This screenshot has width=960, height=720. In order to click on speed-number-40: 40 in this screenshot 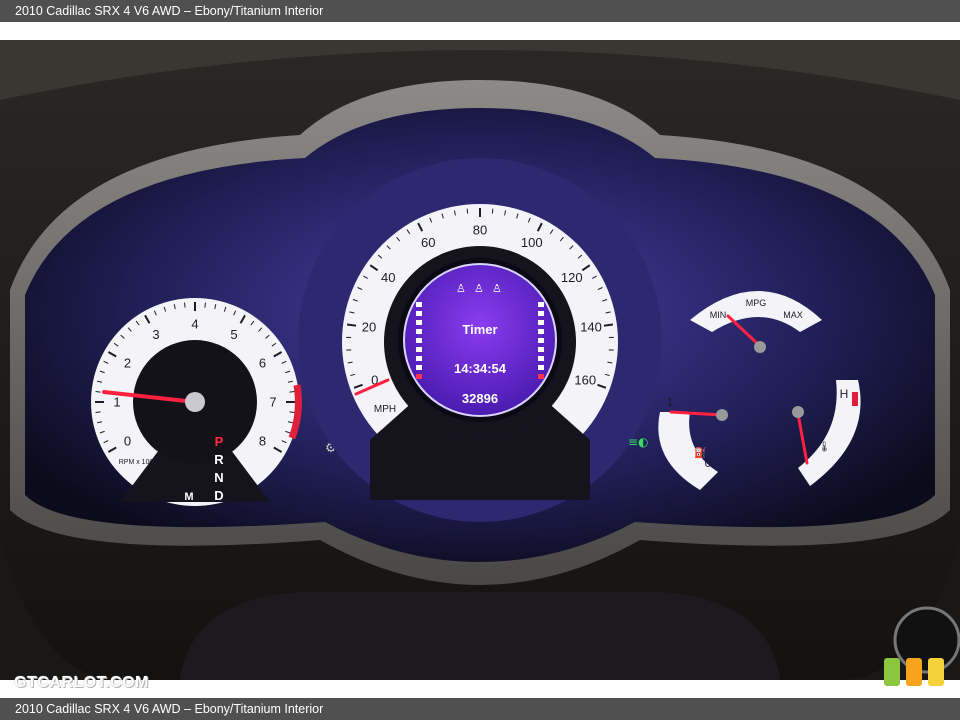, I will do `click(388, 277)`.